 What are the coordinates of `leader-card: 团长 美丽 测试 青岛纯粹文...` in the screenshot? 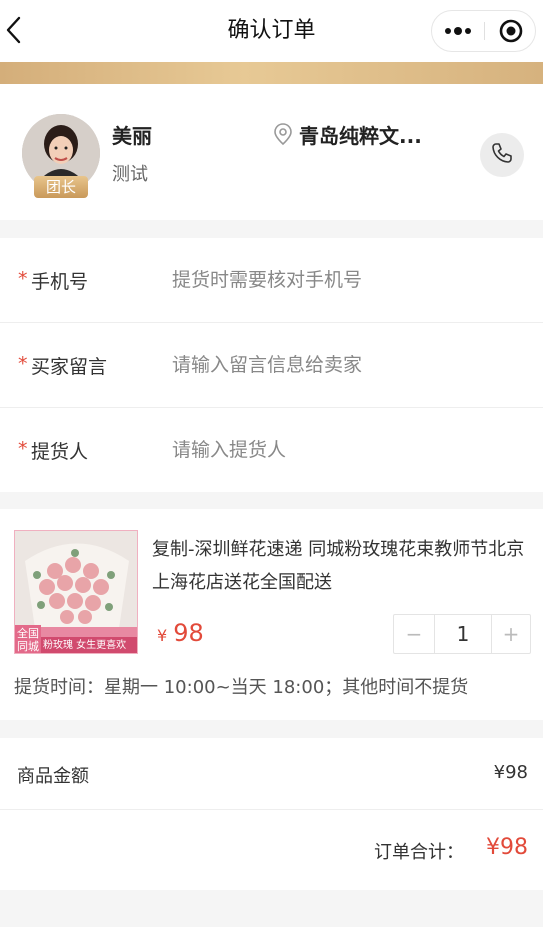 It's located at (271, 152).